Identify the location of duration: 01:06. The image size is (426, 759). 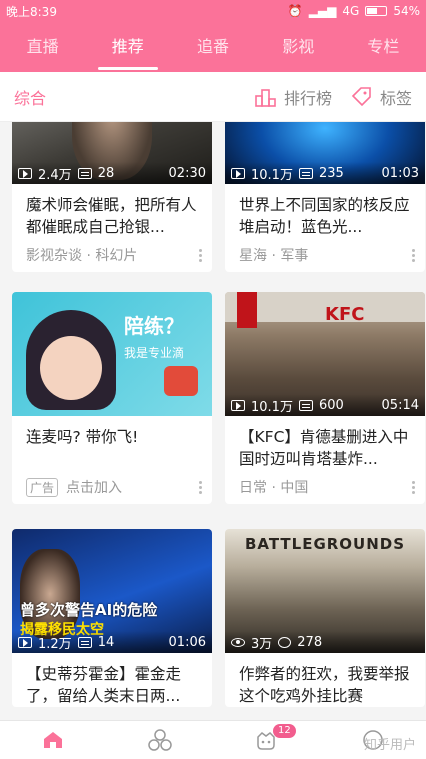
(187, 642).